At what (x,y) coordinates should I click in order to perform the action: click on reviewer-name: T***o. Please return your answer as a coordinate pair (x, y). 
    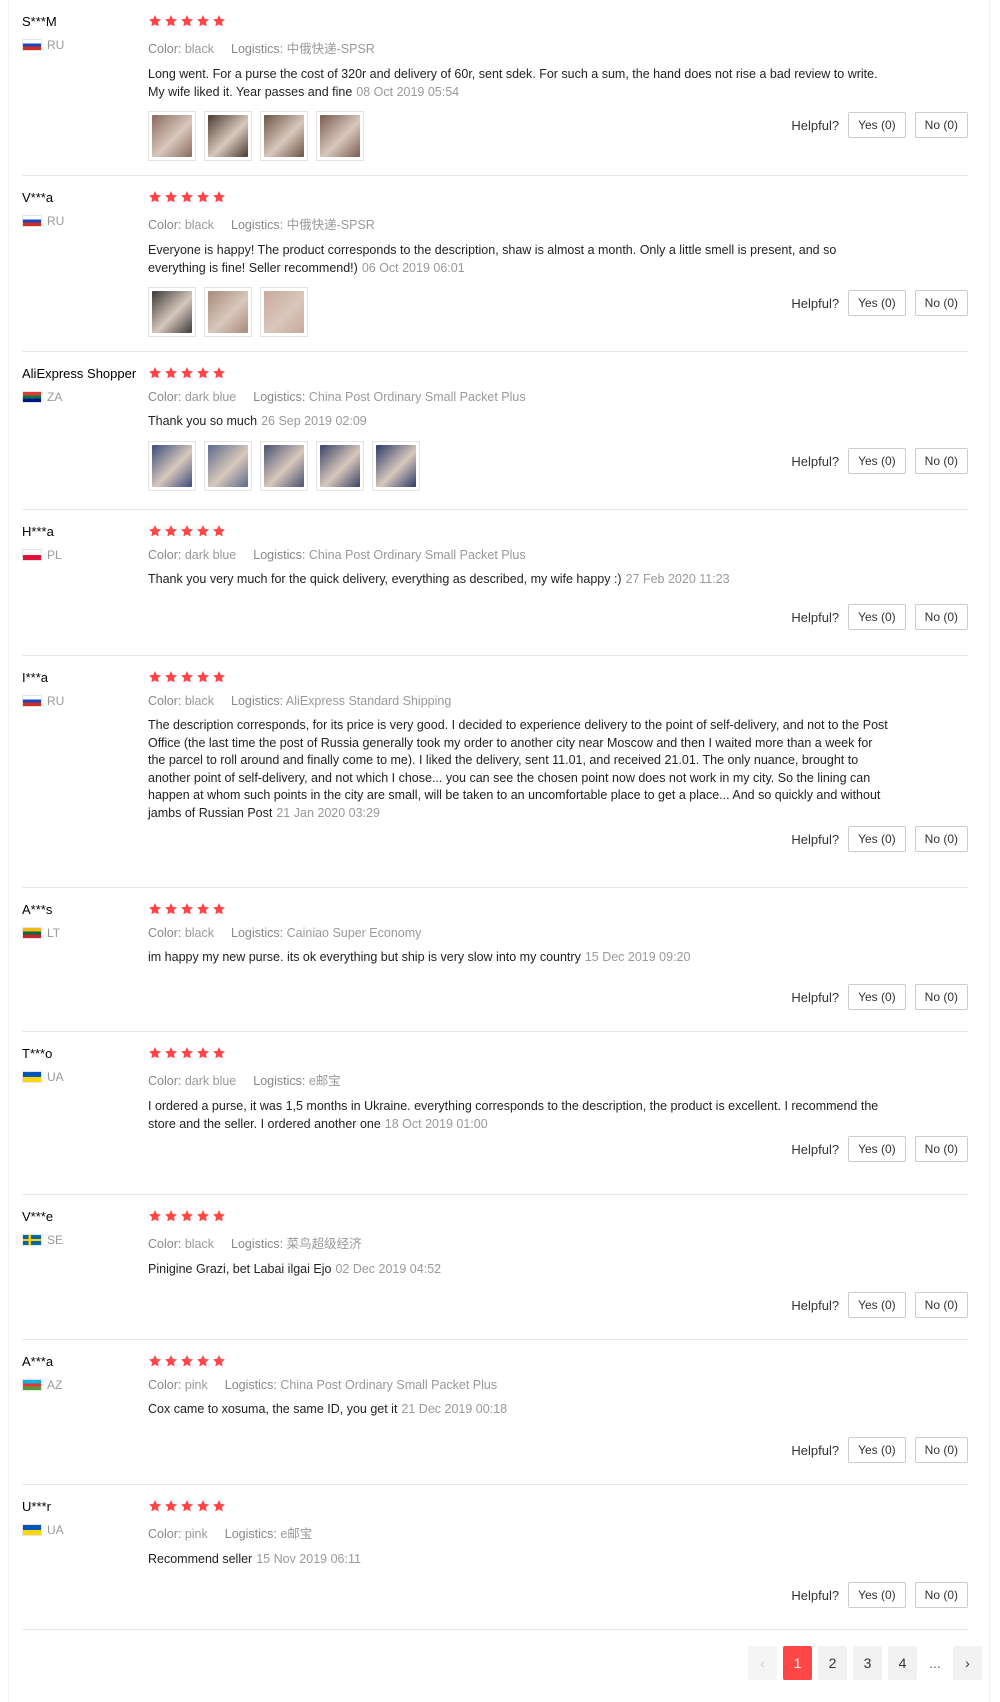
    Looking at the image, I should click on (37, 1053).